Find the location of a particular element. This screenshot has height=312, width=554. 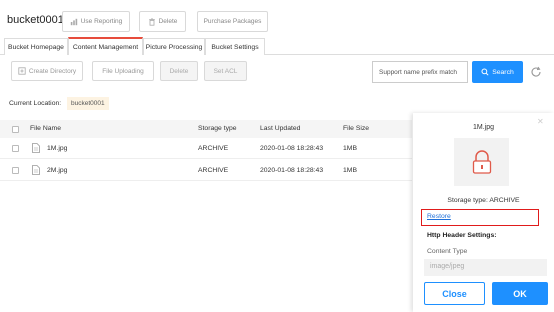

search-button-label: Search is located at coordinates (503, 72).